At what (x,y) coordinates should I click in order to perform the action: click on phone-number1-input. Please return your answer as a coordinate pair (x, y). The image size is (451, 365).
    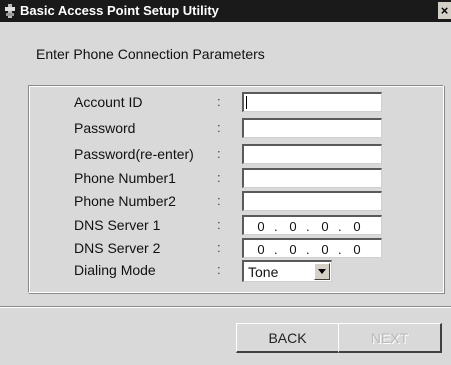
    Looking at the image, I should click on (312, 178).